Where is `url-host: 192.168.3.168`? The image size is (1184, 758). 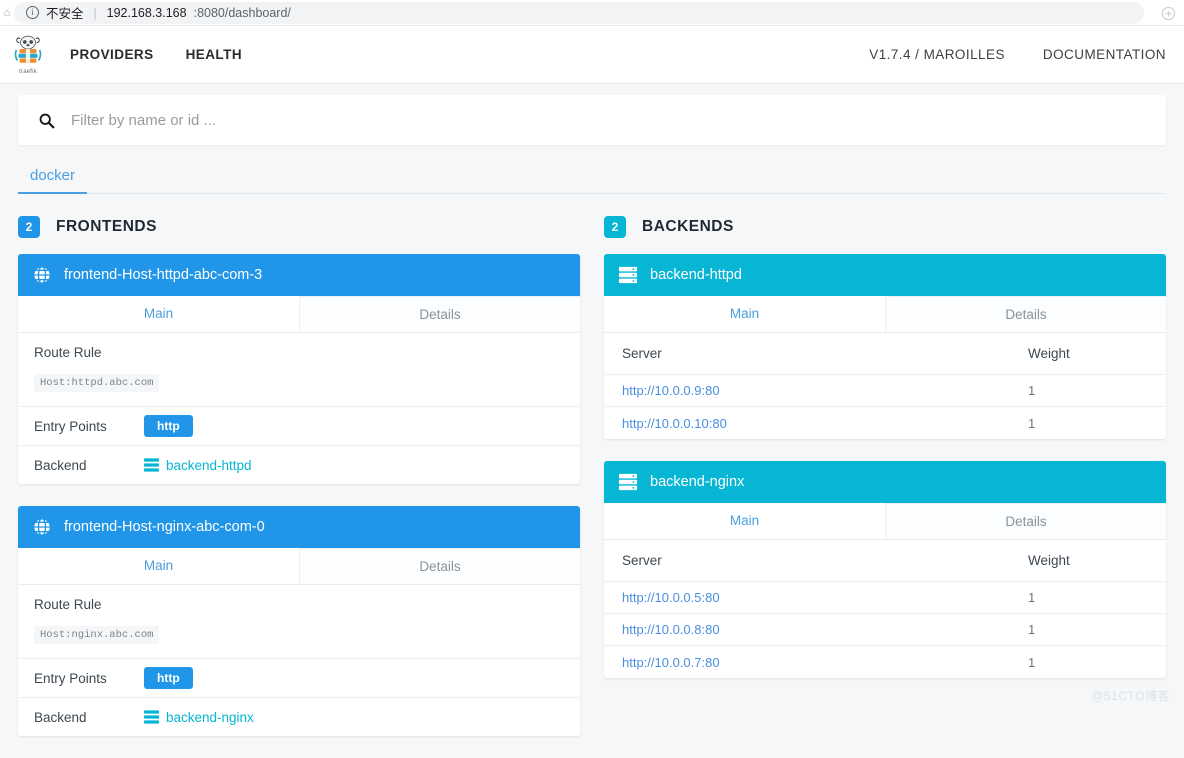
url-host: 192.168.3.168 is located at coordinates (146, 12).